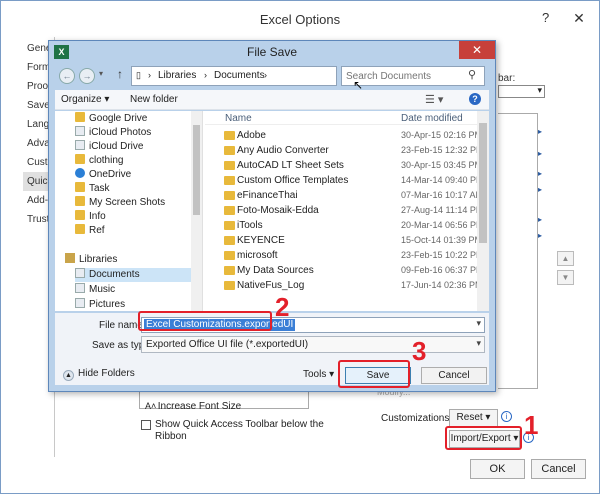 The image size is (600, 494). I want to click on excel-options-title: Excel Options, so click(300, 19).